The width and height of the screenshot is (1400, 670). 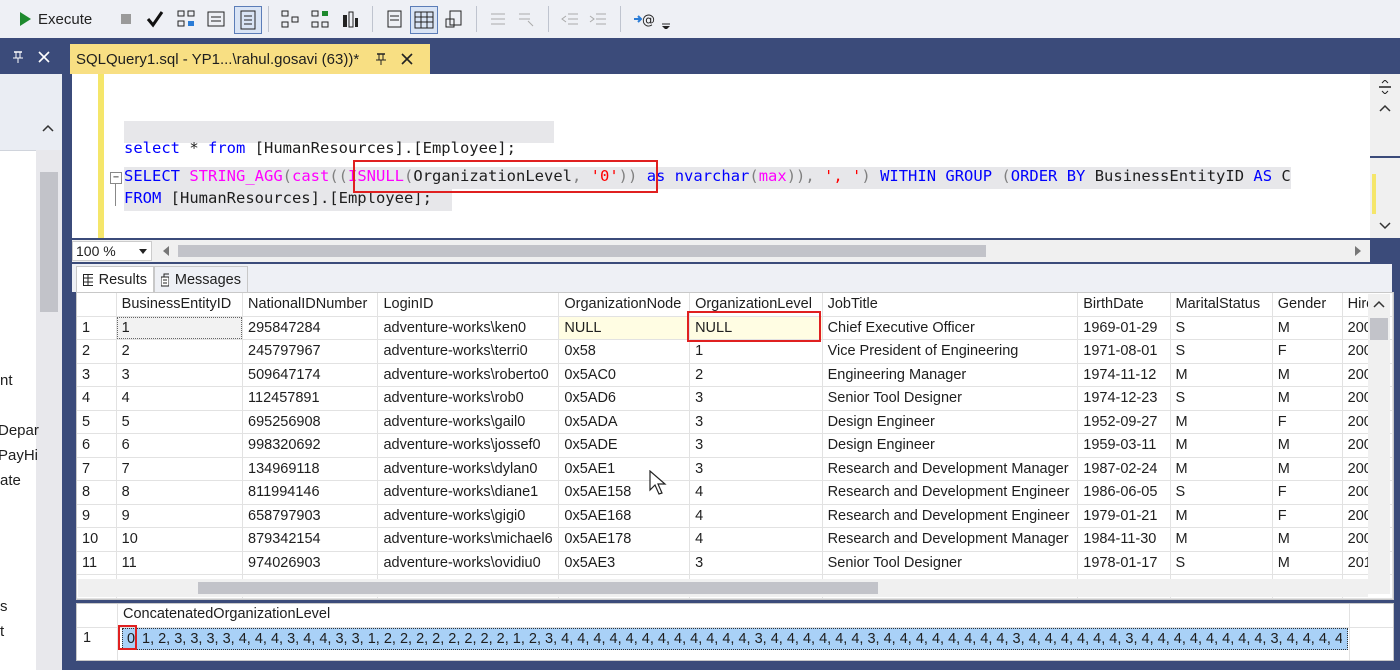 I want to click on tree-item-fragment: Depar, so click(x=19, y=430).